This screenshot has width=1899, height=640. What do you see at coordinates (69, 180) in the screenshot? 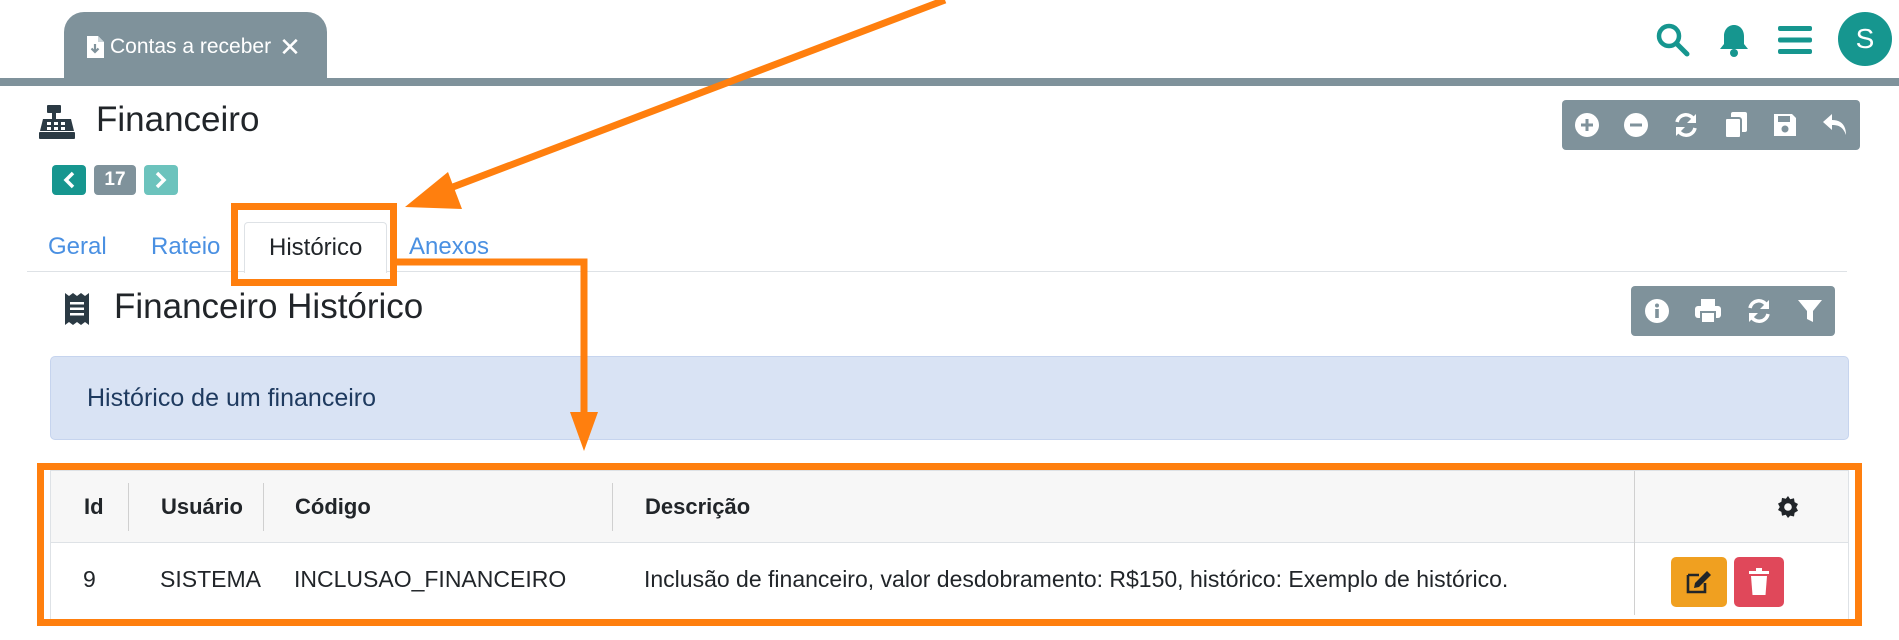
I see `prev-record-button` at bounding box center [69, 180].